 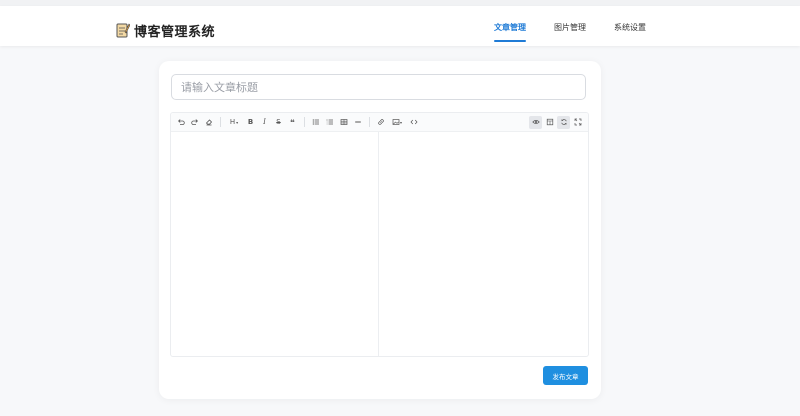 I want to click on brand: 博客管理系统, so click(x=165, y=30).